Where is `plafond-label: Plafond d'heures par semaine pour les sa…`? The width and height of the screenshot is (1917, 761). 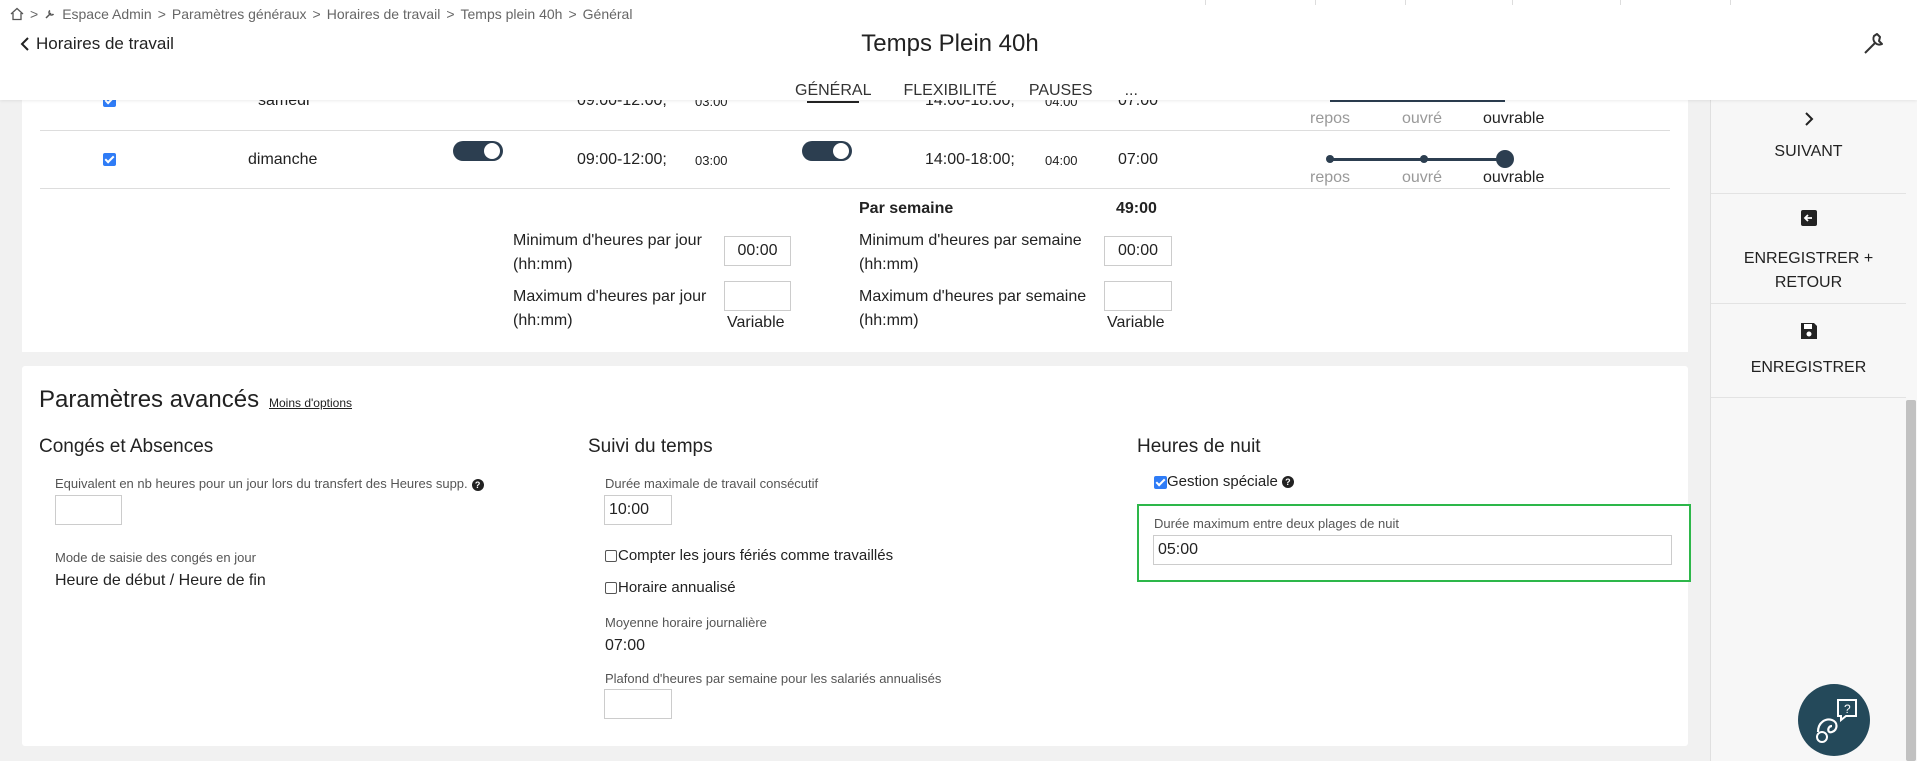 plafond-label: Plafond d'heures par semaine pour les sa… is located at coordinates (773, 678).